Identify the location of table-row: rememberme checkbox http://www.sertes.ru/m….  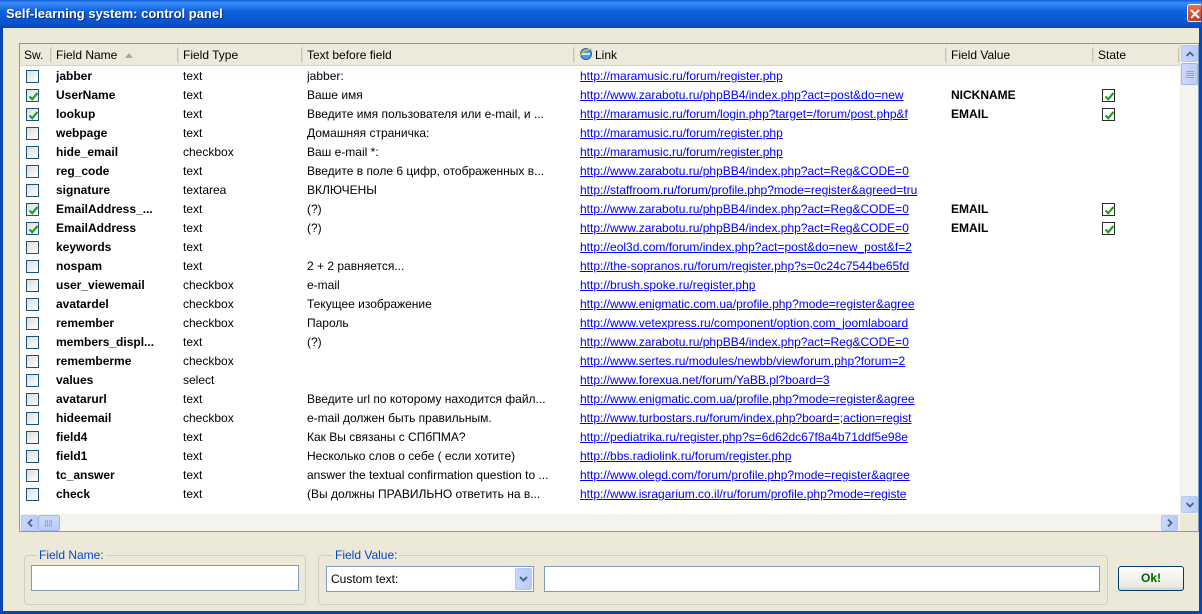
(600, 361).